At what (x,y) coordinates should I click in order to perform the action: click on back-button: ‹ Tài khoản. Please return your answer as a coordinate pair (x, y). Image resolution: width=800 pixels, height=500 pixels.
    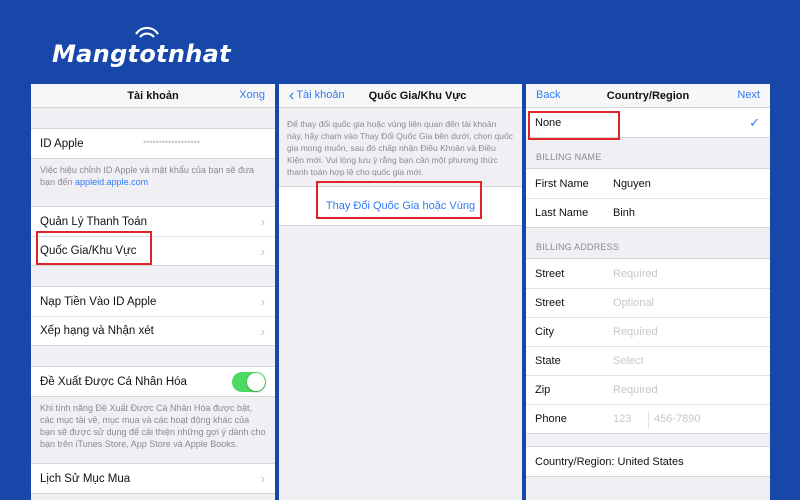
    Looking at the image, I should click on (317, 95).